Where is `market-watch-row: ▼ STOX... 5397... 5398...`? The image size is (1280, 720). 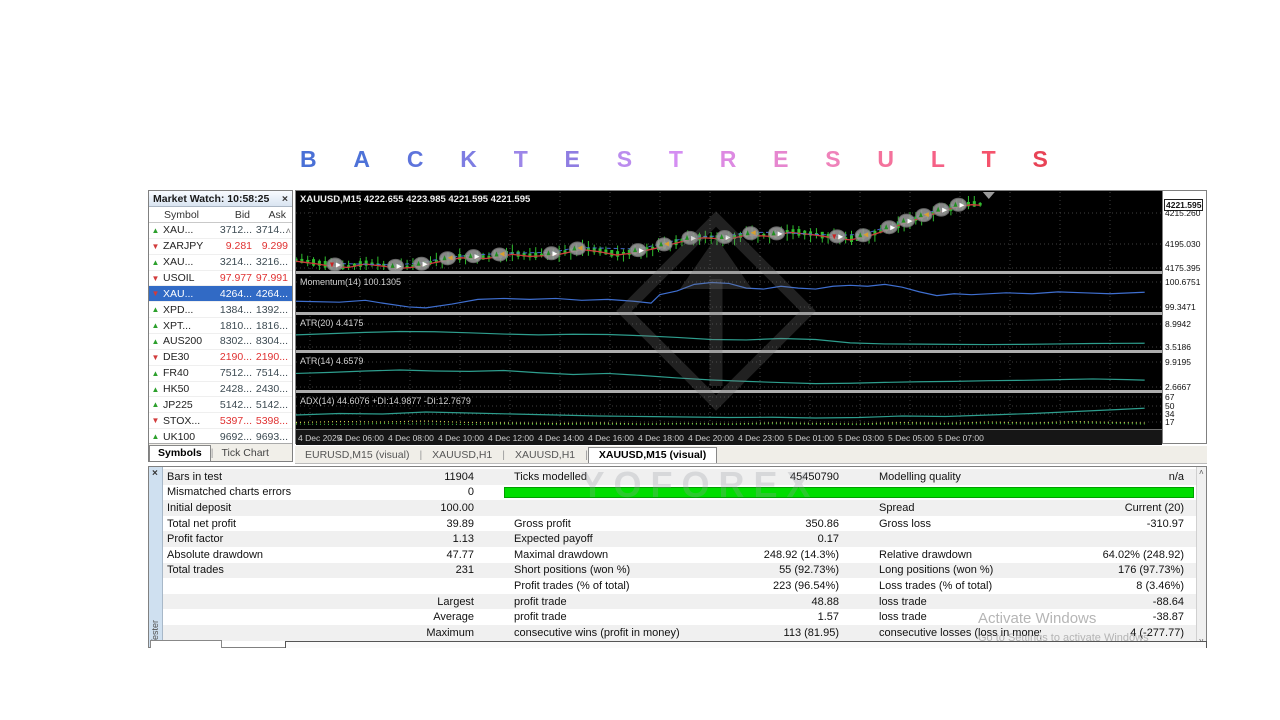
market-watch-row: ▼ STOX... 5397... 5398... is located at coordinates (220, 421).